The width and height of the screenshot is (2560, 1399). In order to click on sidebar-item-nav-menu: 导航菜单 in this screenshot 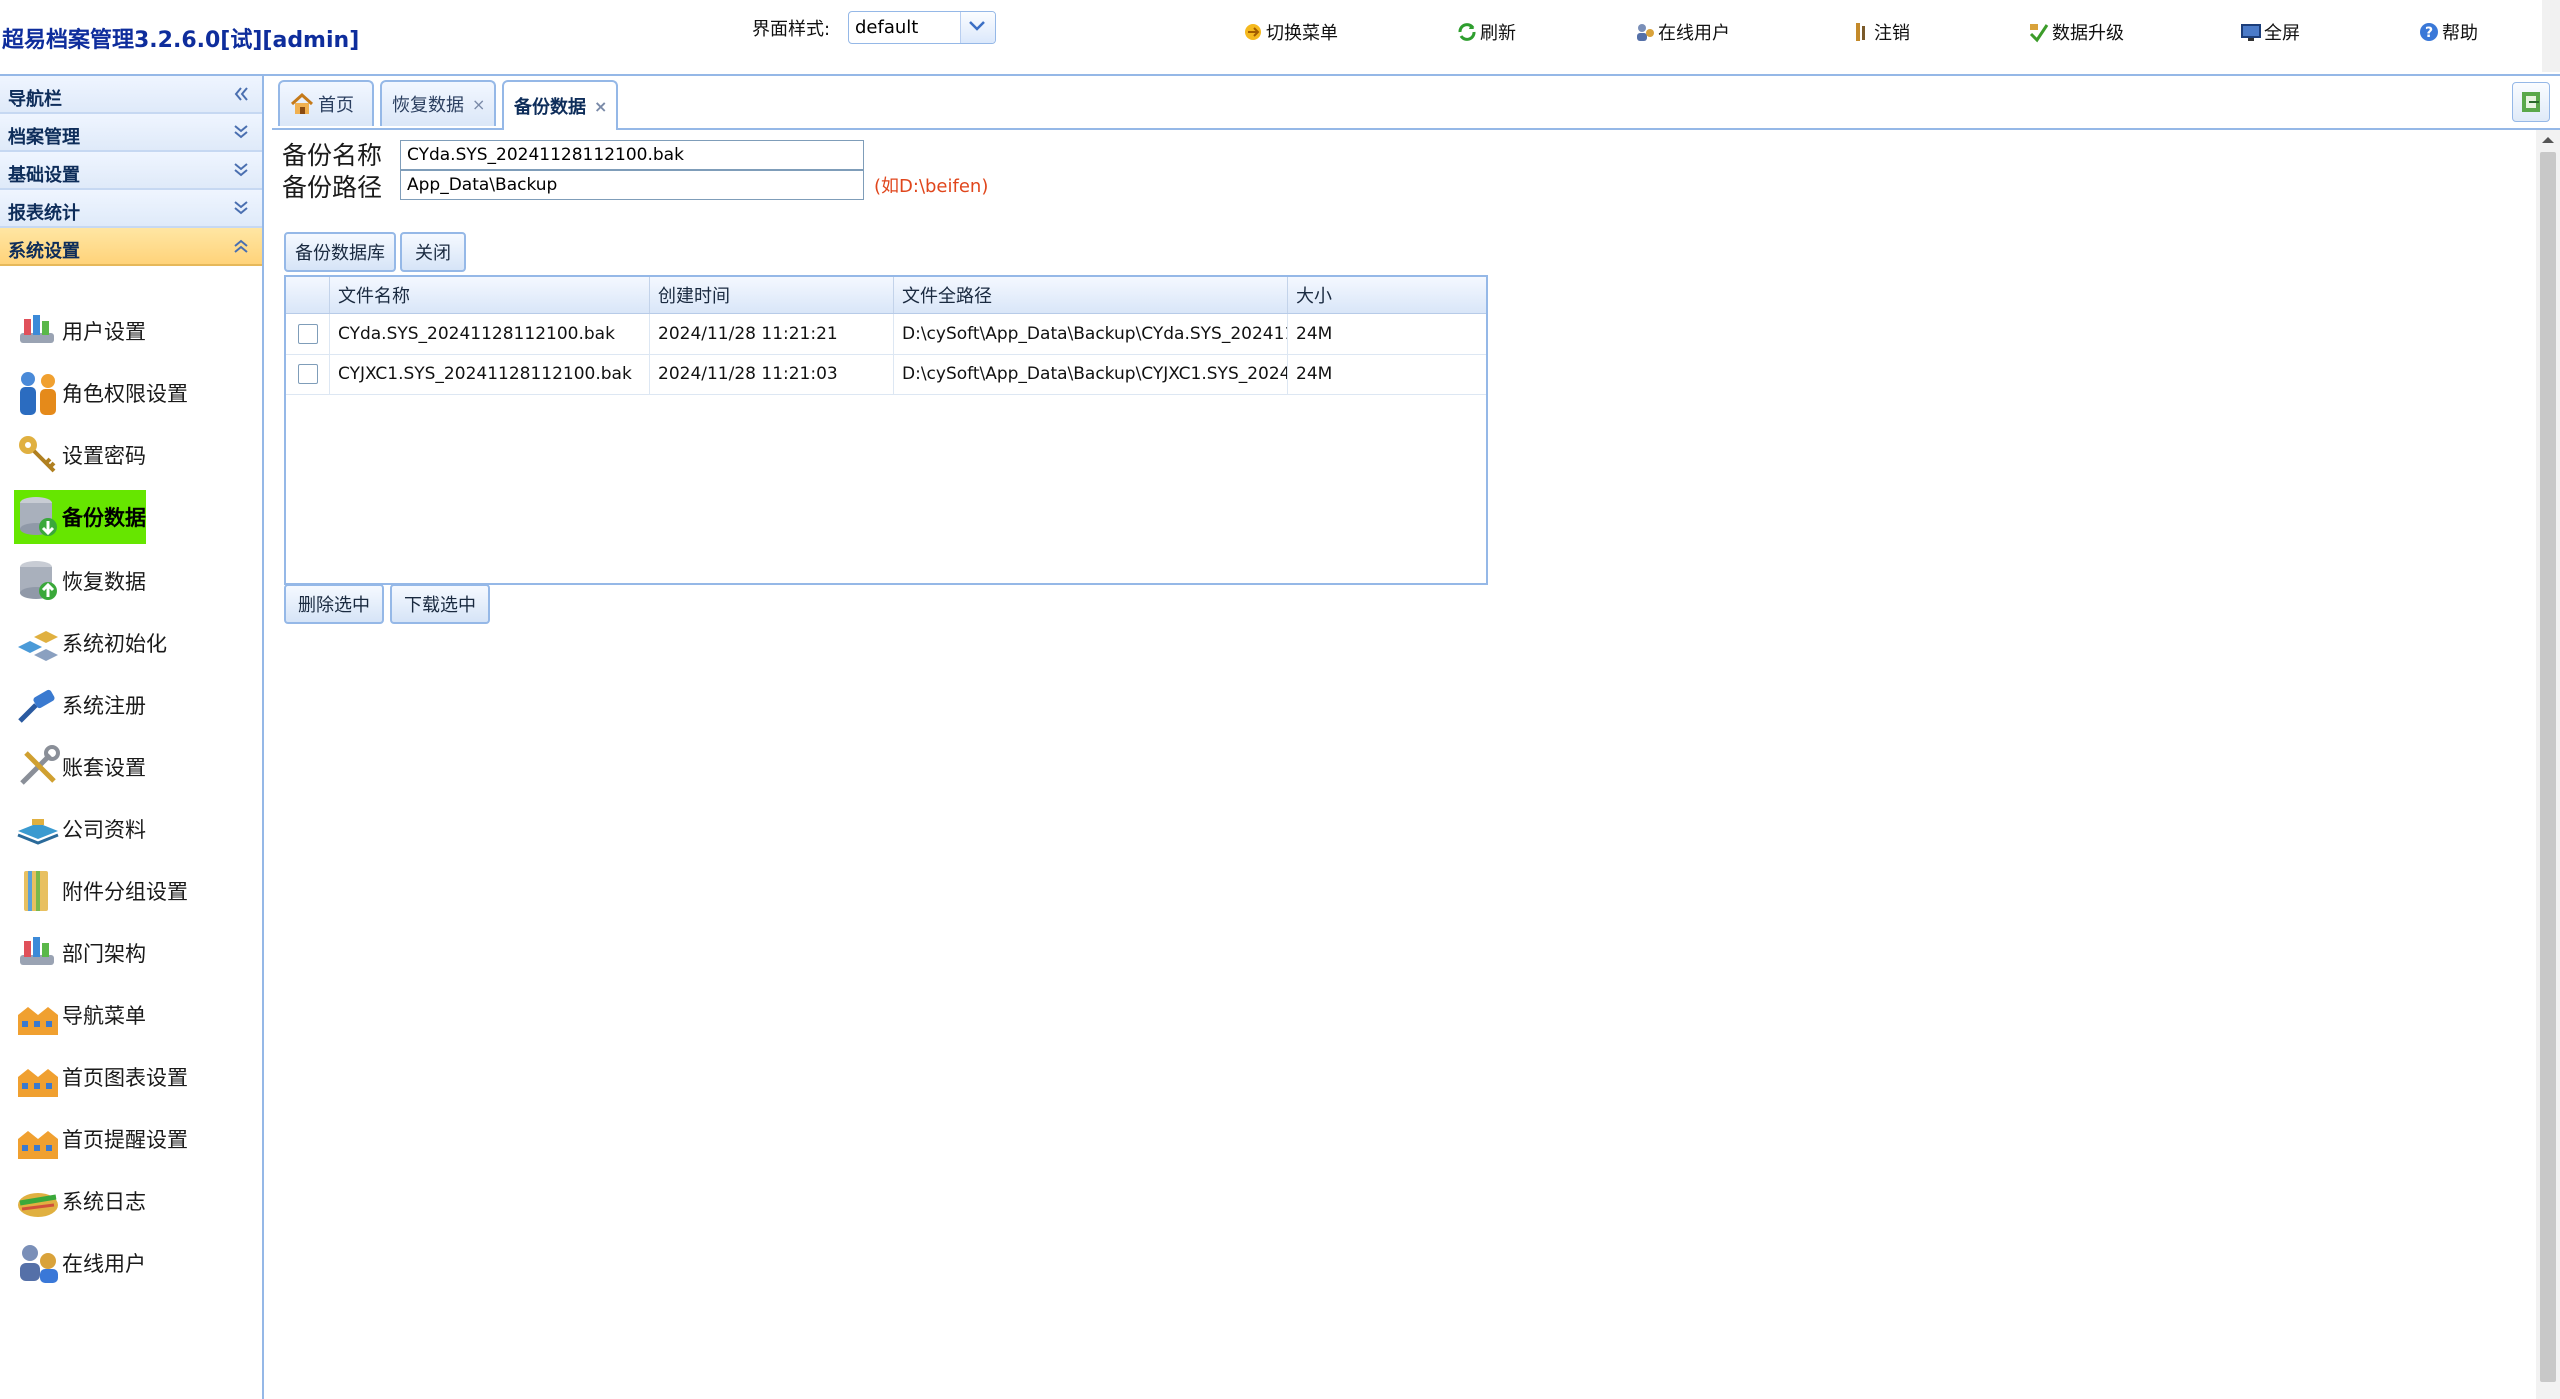, I will do `click(80, 1015)`.